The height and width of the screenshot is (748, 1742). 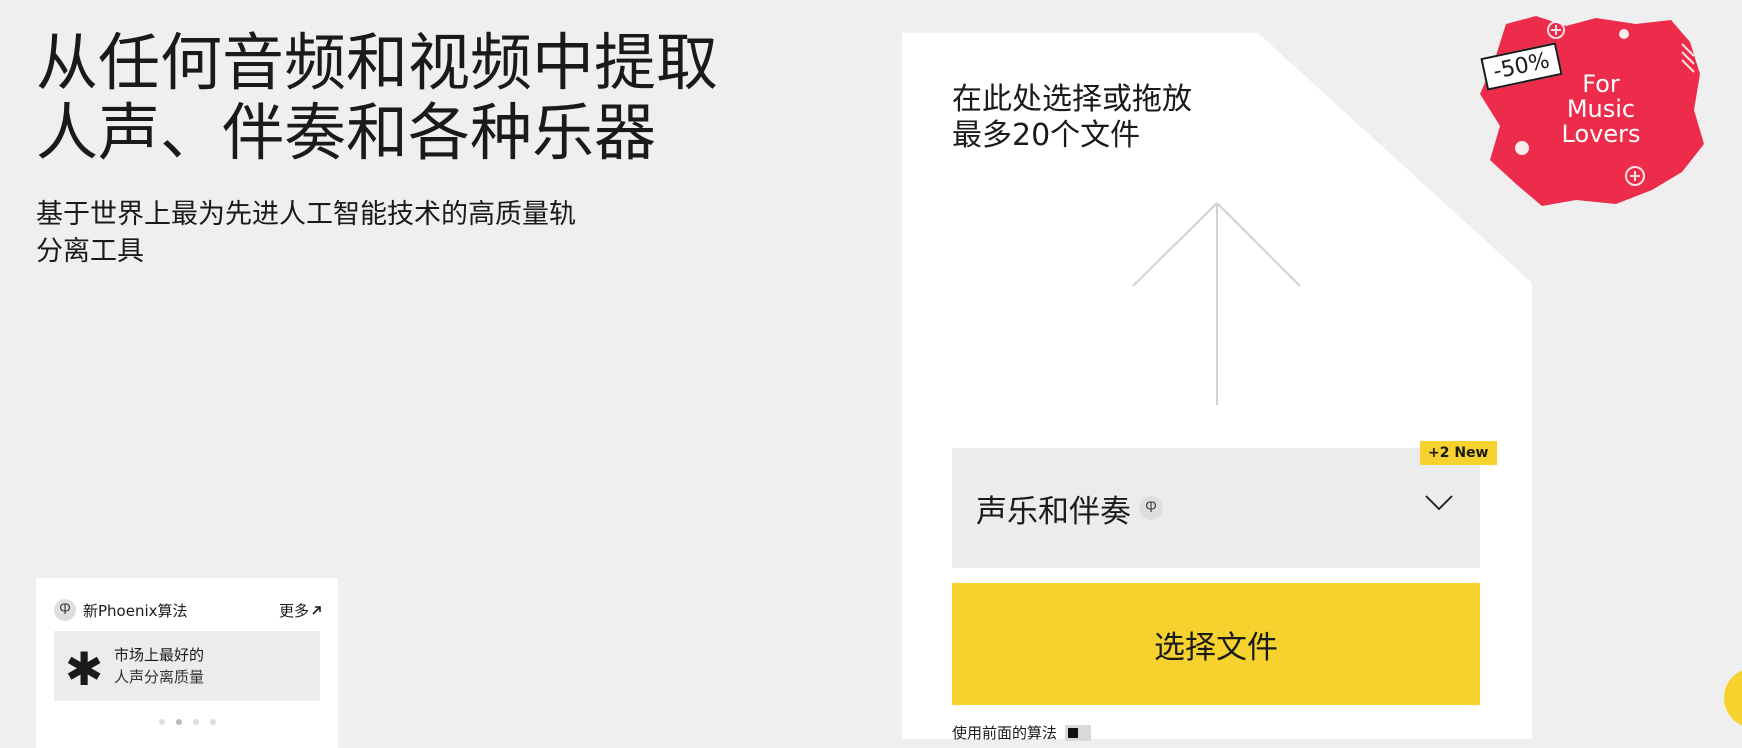 What do you see at coordinates (1151, 508) in the screenshot?
I see `phoenix-logo-icon: Ⴔ` at bounding box center [1151, 508].